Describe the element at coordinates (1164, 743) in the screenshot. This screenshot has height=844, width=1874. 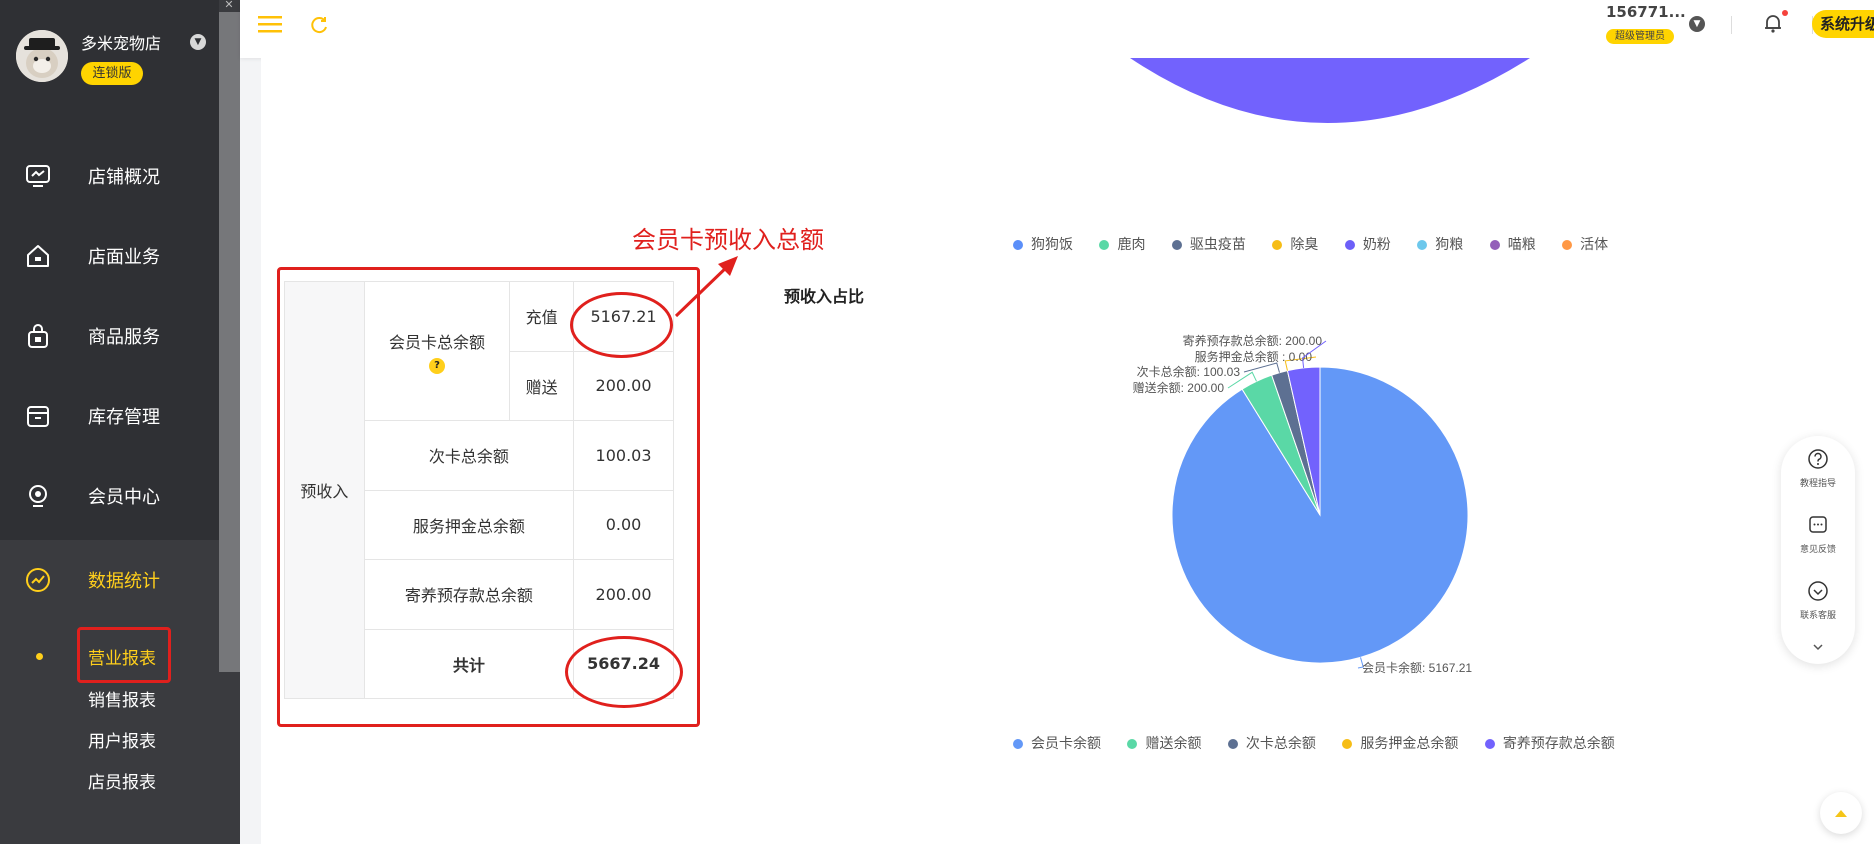
I see `legend-item: 赠送余额` at that location.